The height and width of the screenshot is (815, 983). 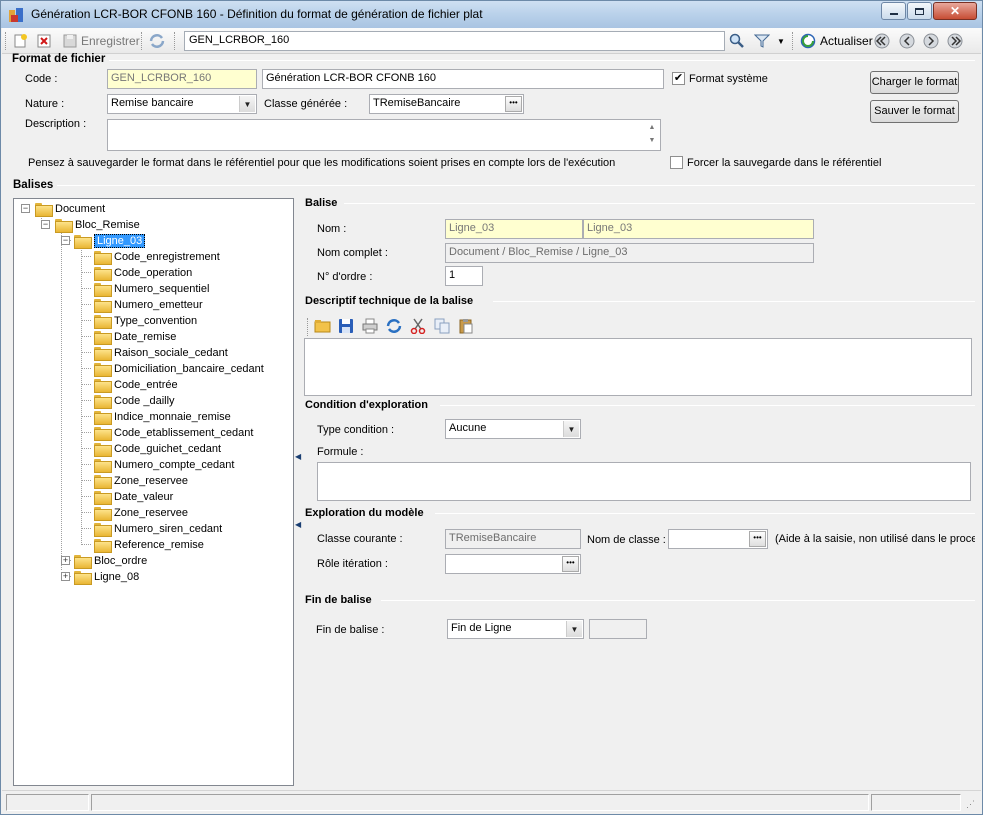 What do you see at coordinates (914, 111) in the screenshot?
I see `save-format-button: Sauver le format` at bounding box center [914, 111].